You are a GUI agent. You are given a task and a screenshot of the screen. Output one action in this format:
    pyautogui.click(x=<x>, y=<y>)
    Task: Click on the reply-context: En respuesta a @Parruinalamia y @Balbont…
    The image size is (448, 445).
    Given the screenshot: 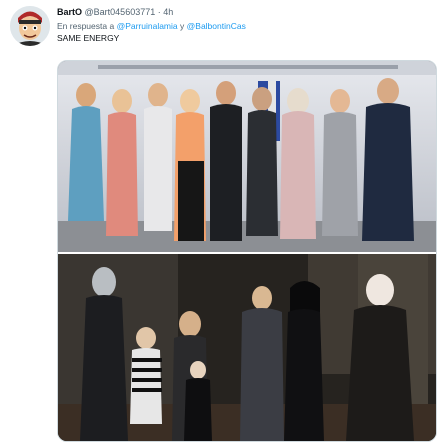 What is the action you would take?
    pyautogui.click(x=151, y=26)
    